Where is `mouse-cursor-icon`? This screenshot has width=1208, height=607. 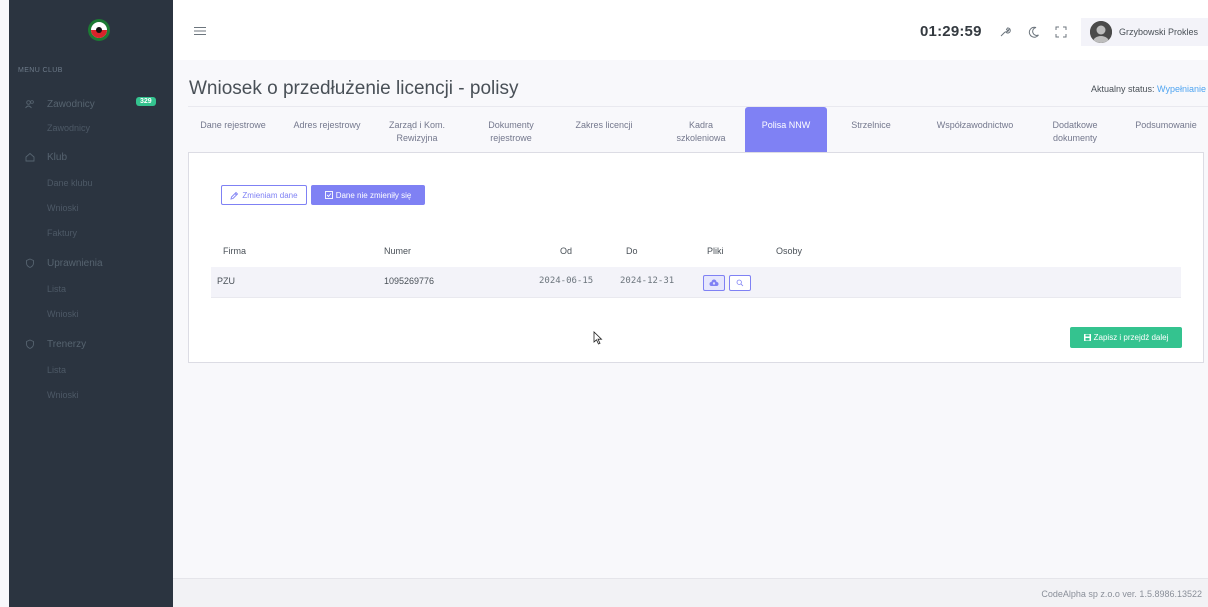
mouse-cursor-icon is located at coordinates (598, 338).